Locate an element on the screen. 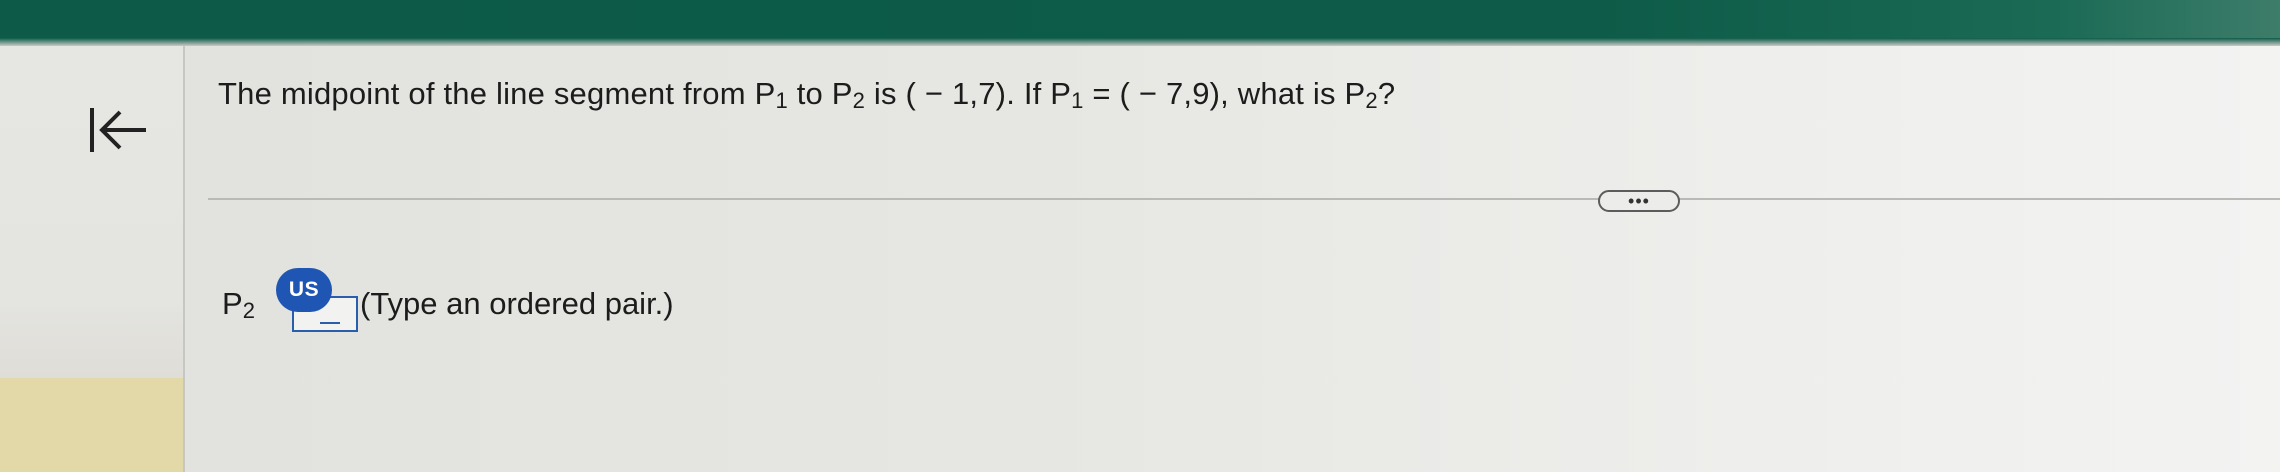  answer-label: P2 is located at coordinates (238, 304).